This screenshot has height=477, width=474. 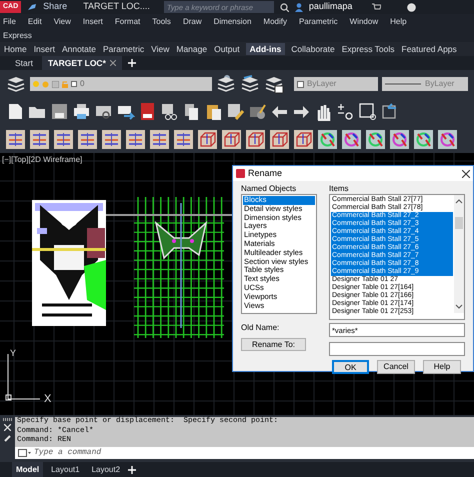 I want to click on viewport-label: [−][Top][2D Wireframe], so click(x=42, y=160).